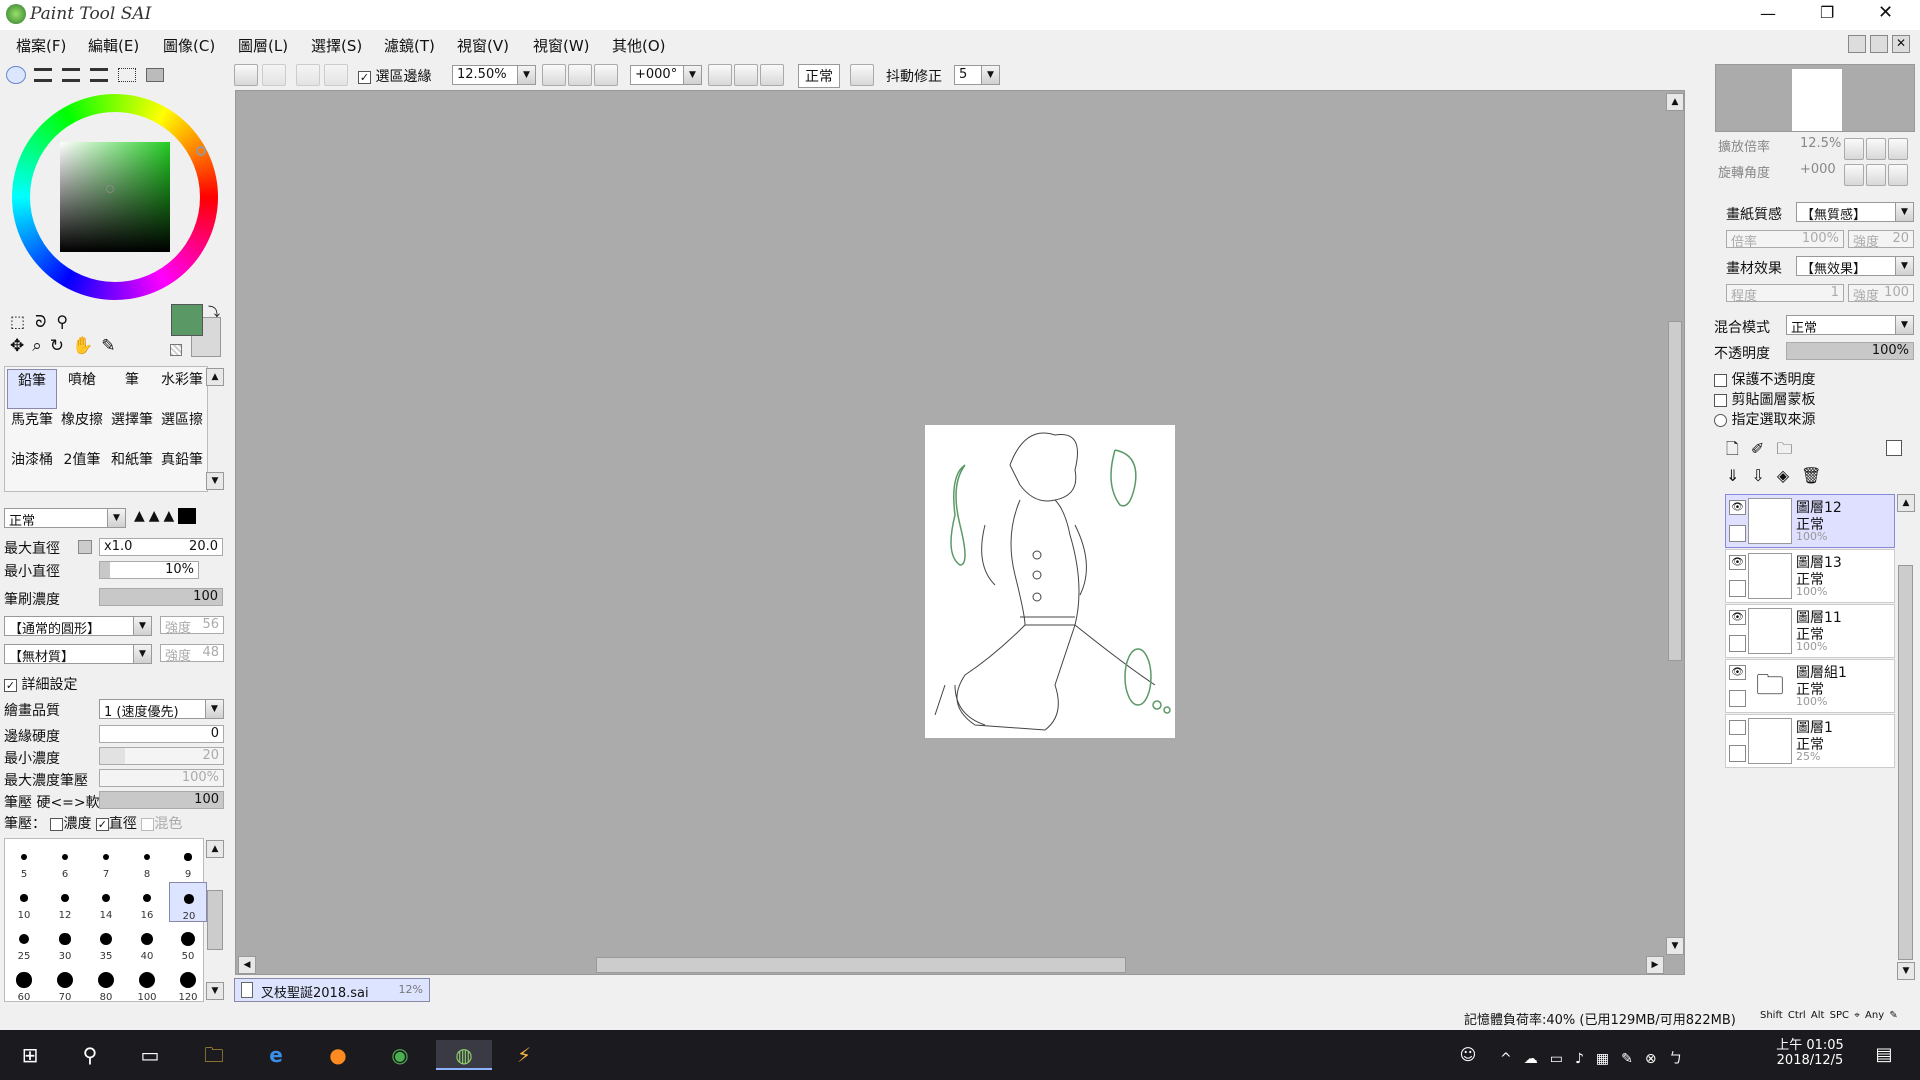  I want to click on nav-rotate-right-button, so click(1876, 175).